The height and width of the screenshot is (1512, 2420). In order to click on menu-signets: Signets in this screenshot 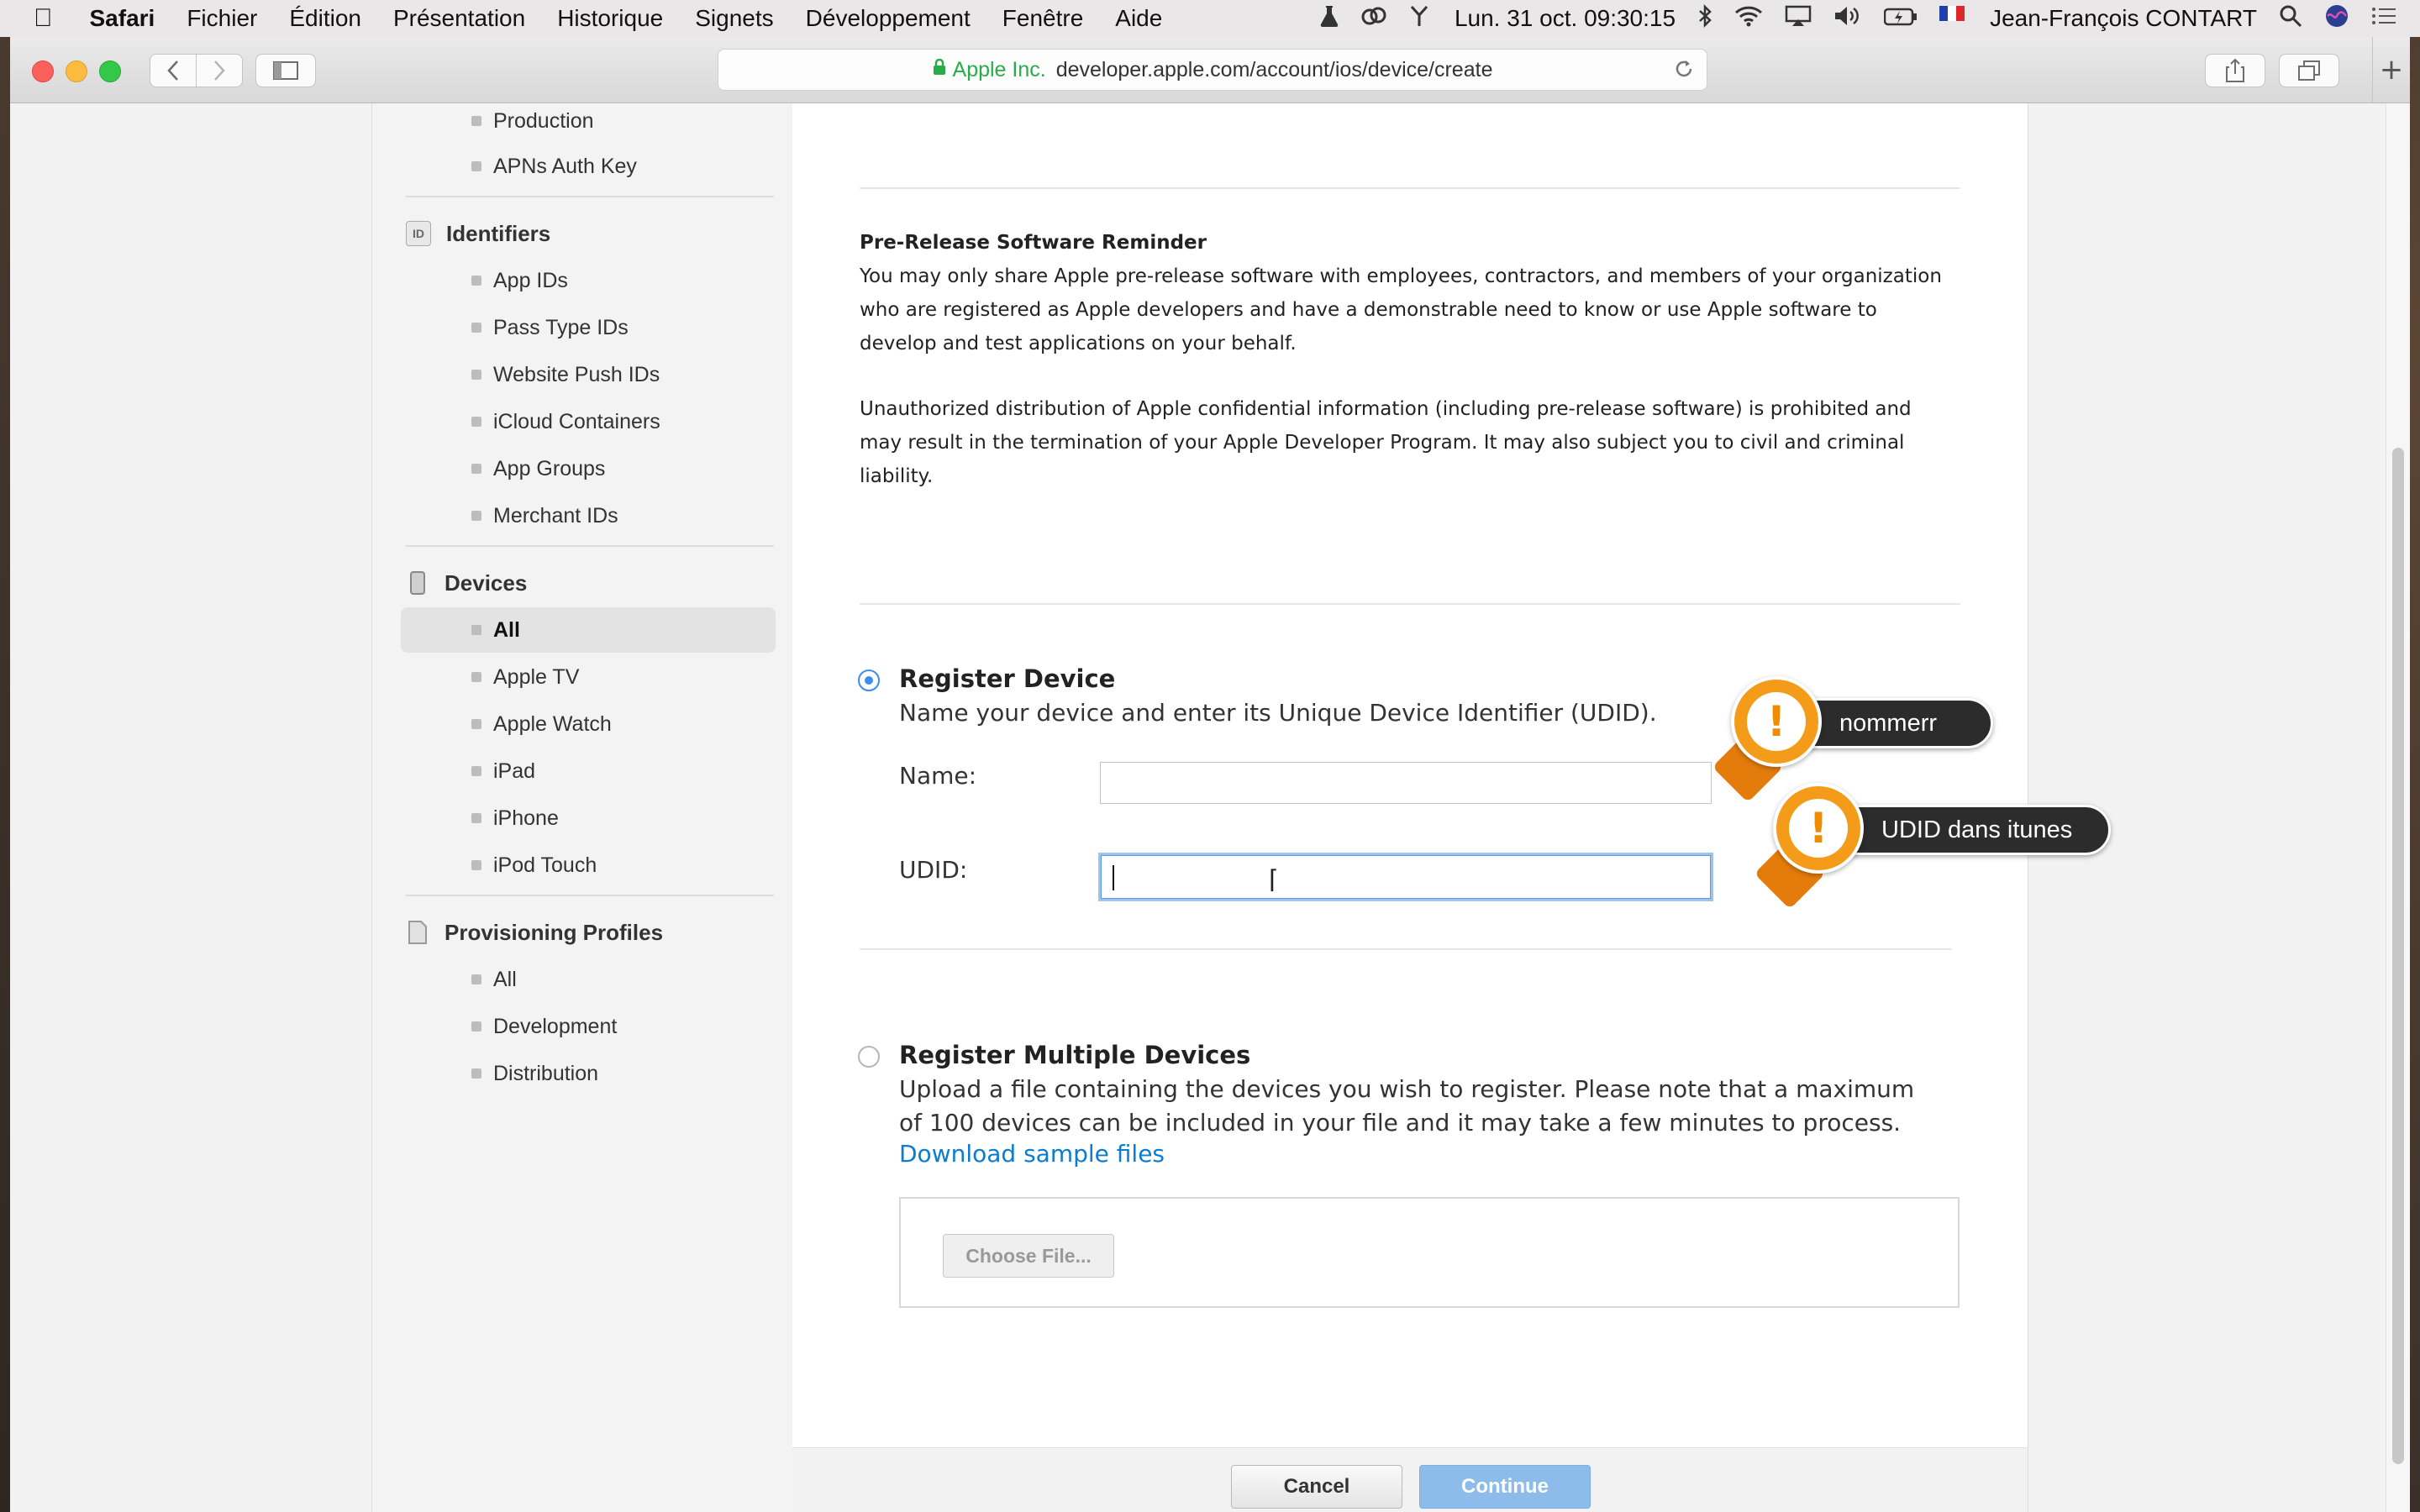, I will do `click(734, 18)`.